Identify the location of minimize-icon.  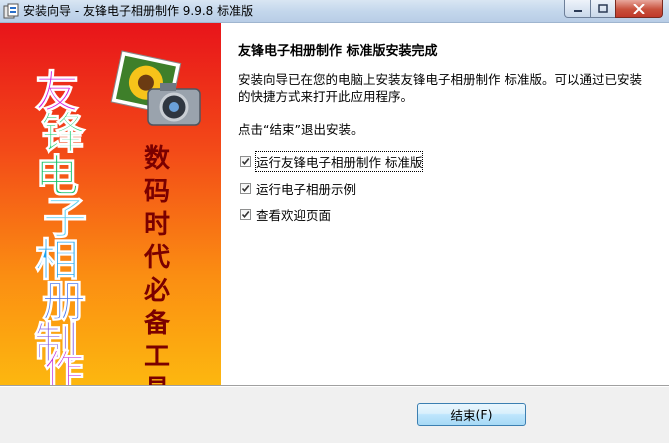
(577, 10).